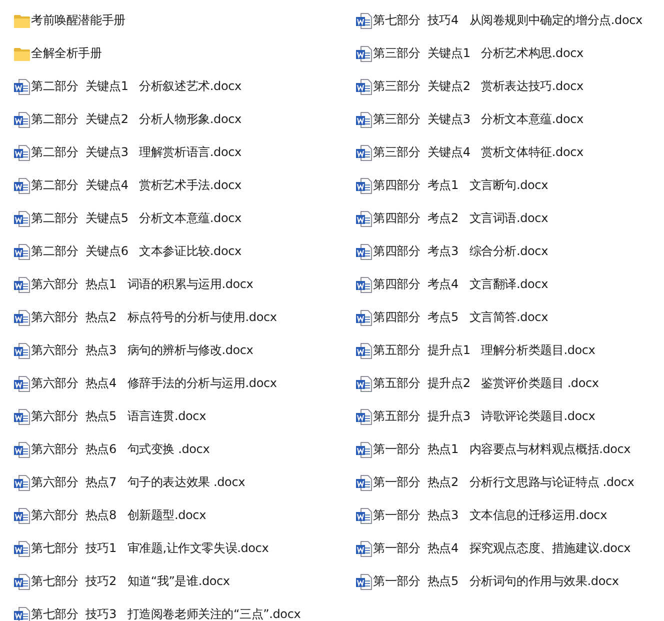  What do you see at coordinates (486, 383) in the screenshot?
I see `file-name: 第五部分 提升点2 鉴赏评价类题目 .docx` at bounding box center [486, 383].